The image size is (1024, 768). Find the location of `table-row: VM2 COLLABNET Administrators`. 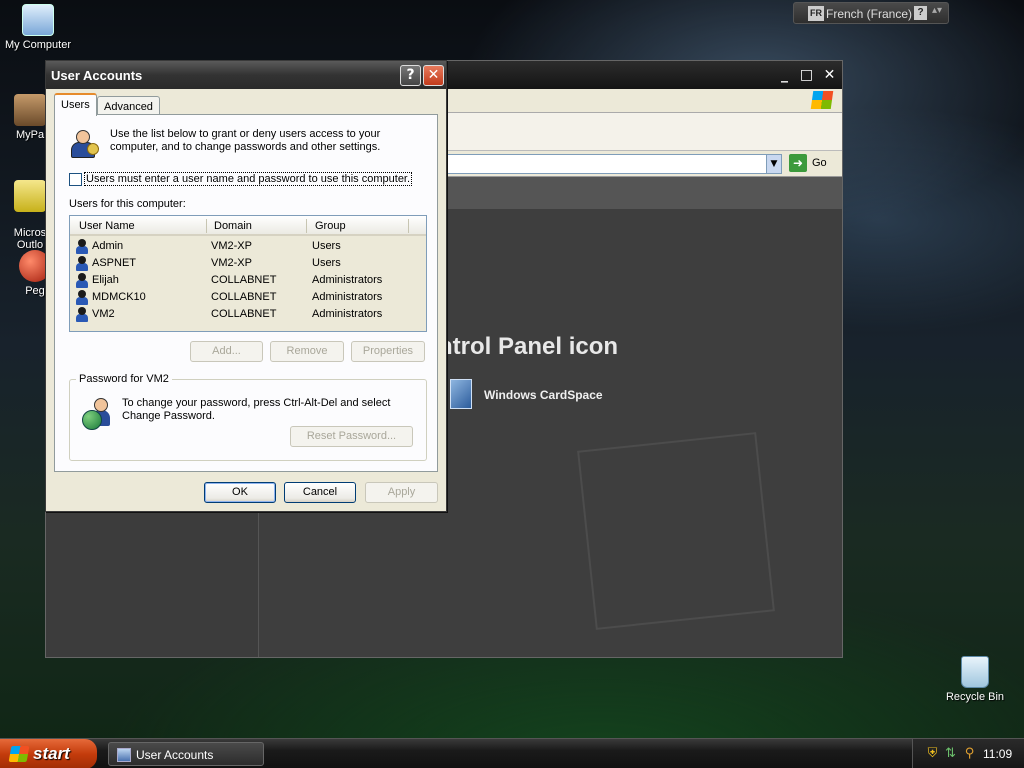

table-row: VM2 COLLABNET Administrators is located at coordinates (248, 314).